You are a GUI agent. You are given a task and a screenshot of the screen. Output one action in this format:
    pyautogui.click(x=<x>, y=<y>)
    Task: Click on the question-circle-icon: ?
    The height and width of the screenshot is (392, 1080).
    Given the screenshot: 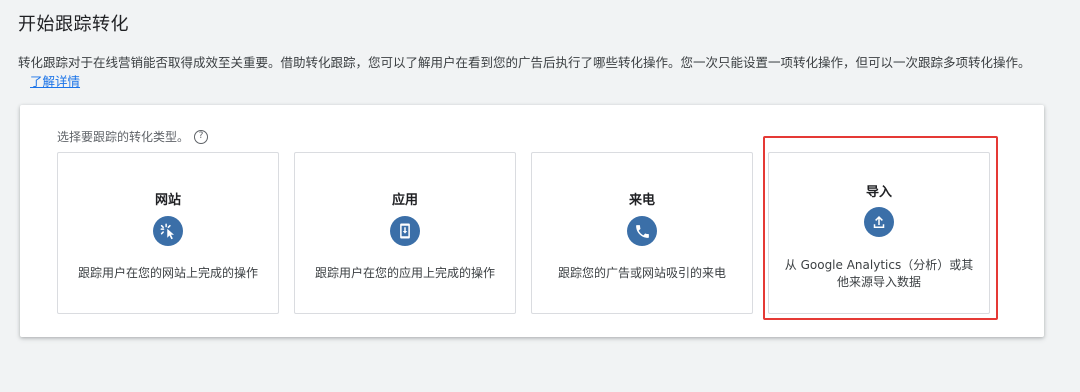 What is the action you would take?
    pyautogui.click(x=201, y=136)
    